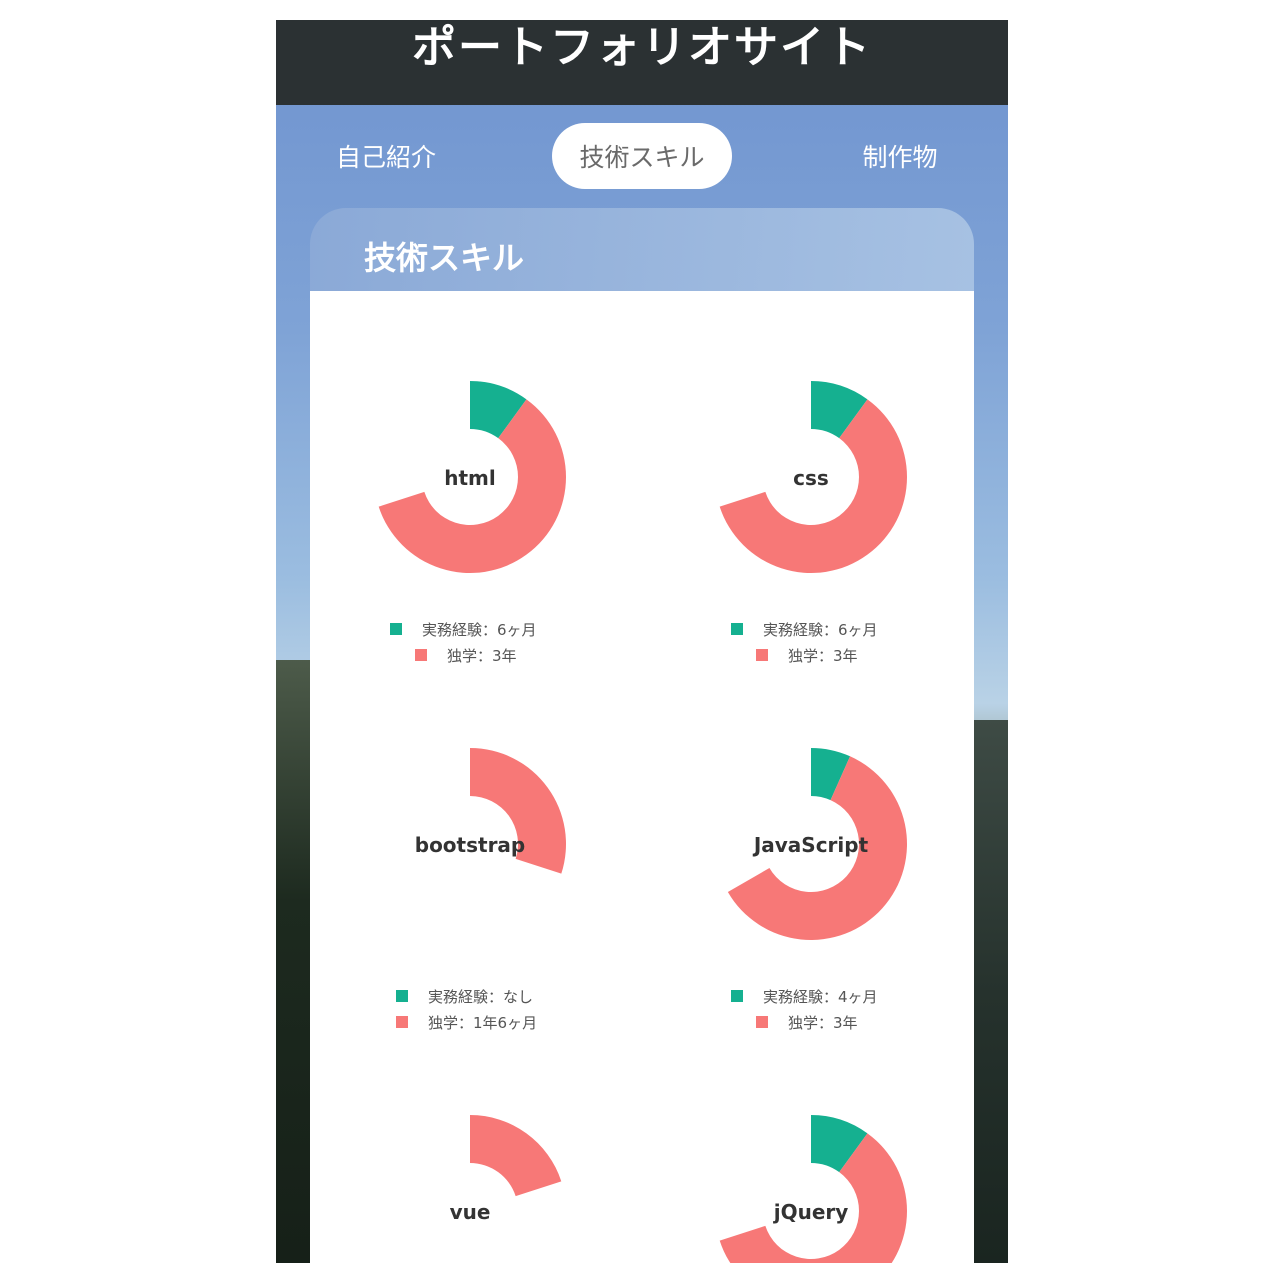 This screenshot has width=1280, height=1280. What do you see at coordinates (483, 1022) in the screenshot?
I see `legend-label-selfstudy: 独学：1年6ヶ月` at bounding box center [483, 1022].